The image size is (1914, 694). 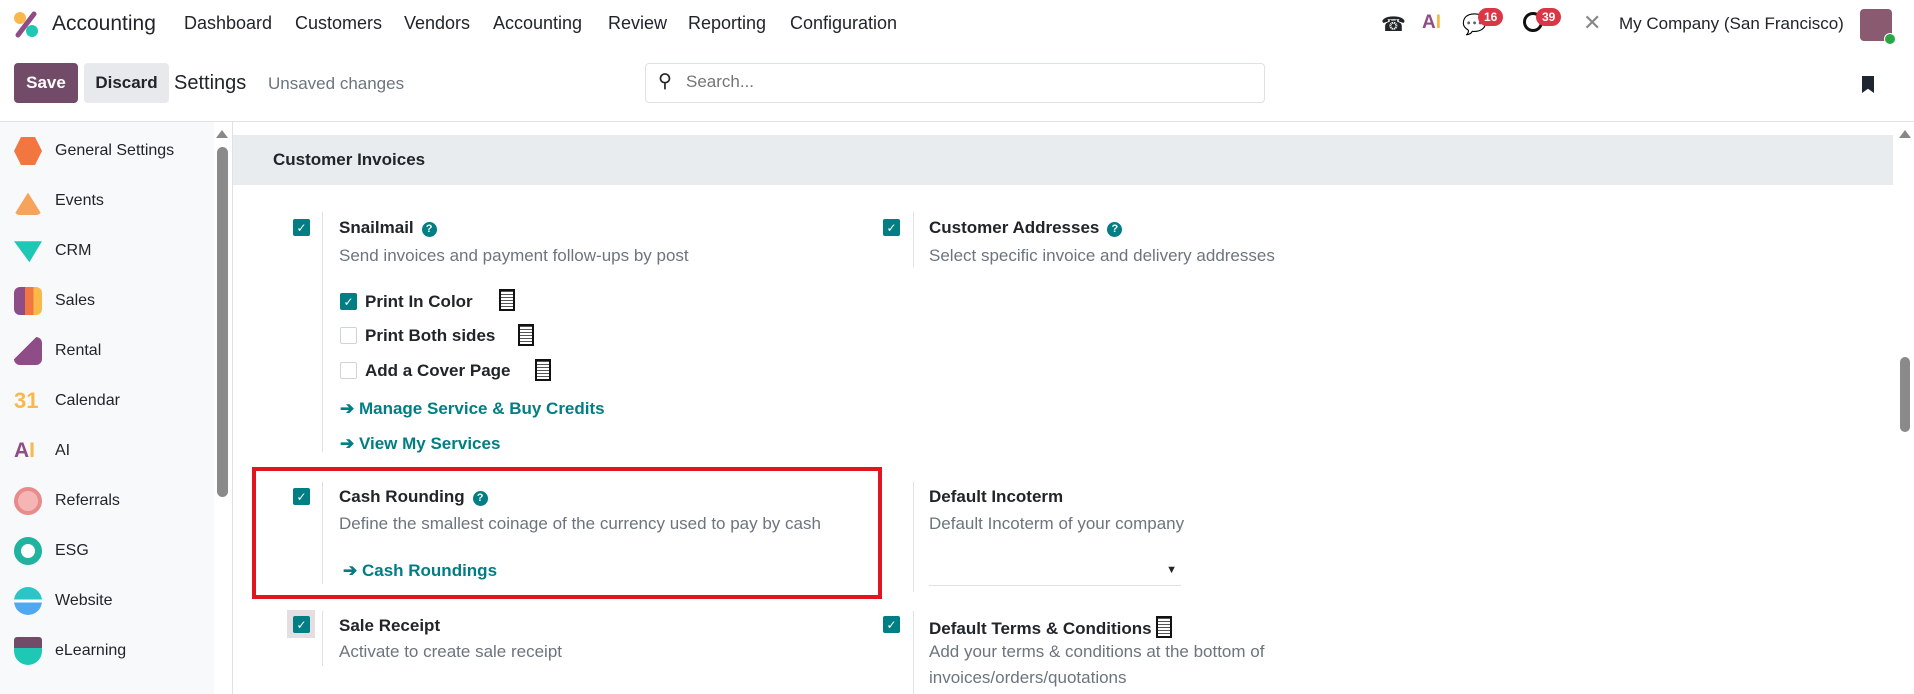 What do you see at coordinates (228, 23) in the screenshot?
I see `menu-dashboard: Dashboard` at bounding box center [228, 23].